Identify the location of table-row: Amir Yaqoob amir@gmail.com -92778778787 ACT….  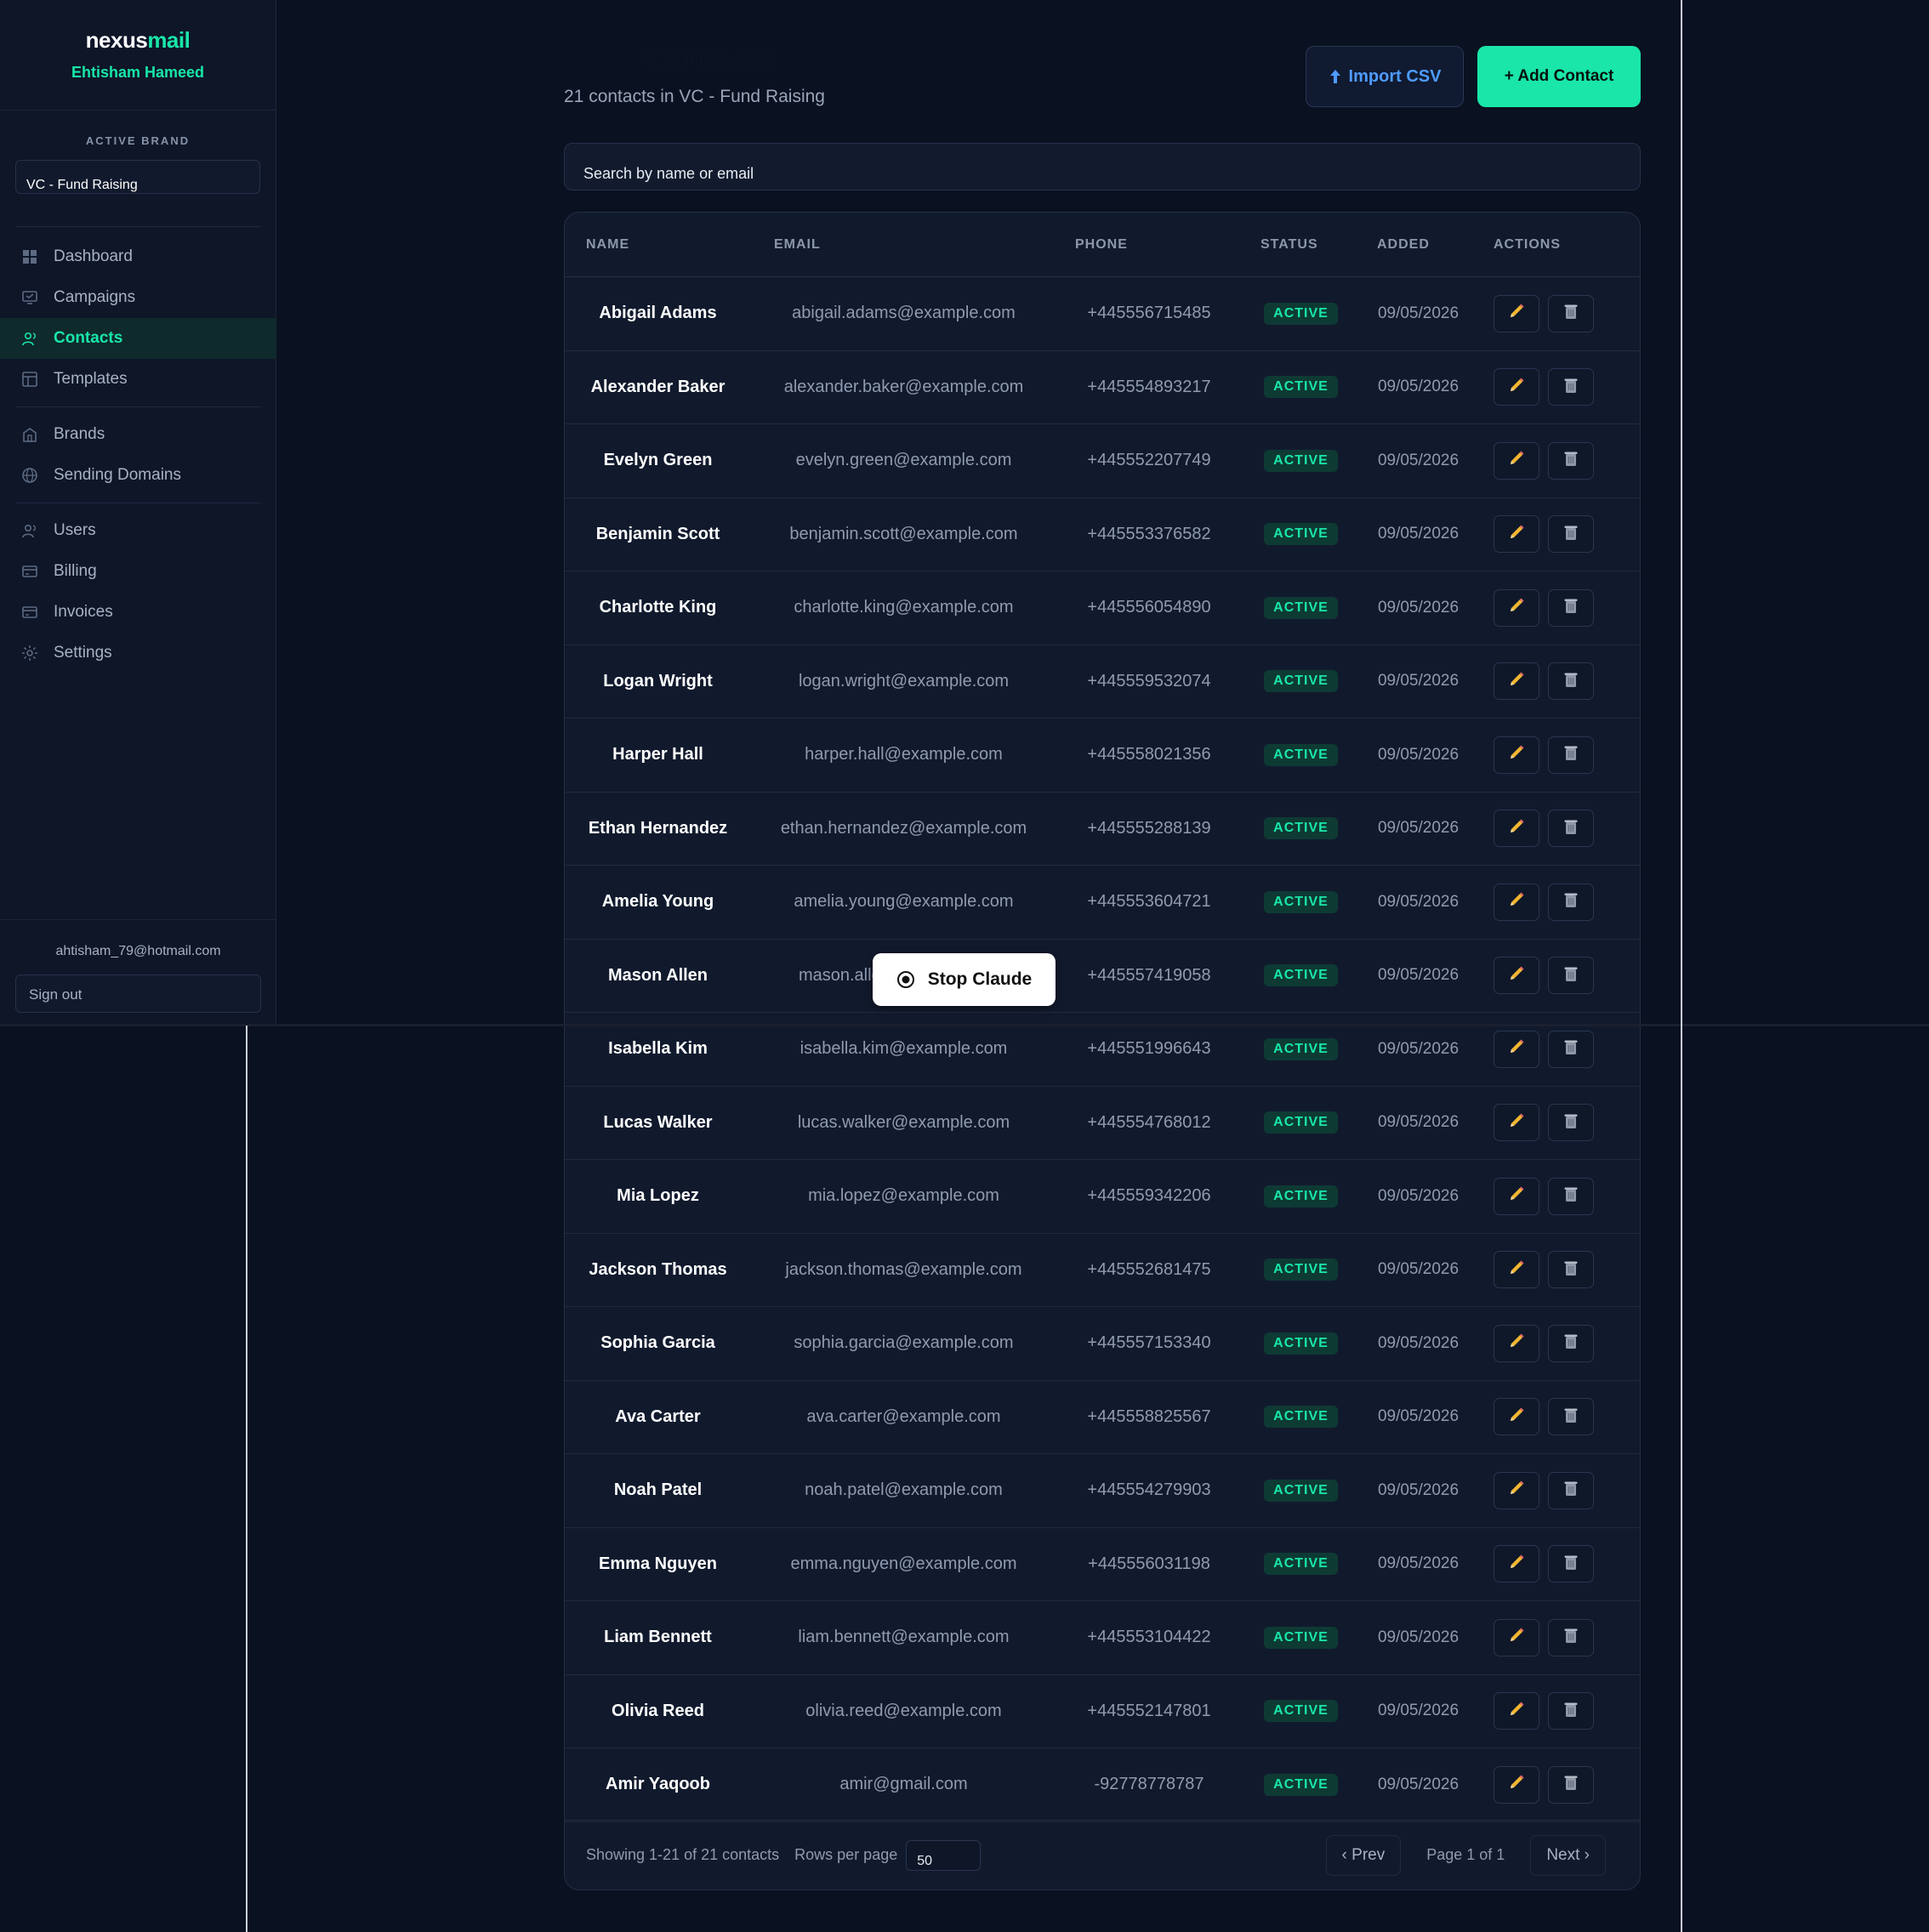
(1103, 1785).